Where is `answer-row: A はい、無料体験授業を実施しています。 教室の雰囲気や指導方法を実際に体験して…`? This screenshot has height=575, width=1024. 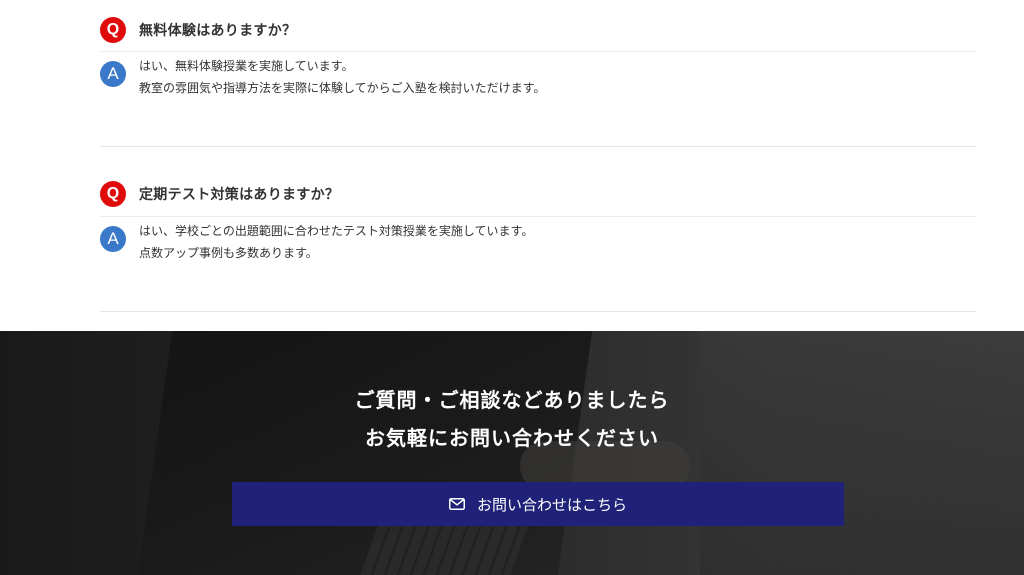 answer-row: A はい、無料体験授業を実施しています。 教室の雰囲気や指導方法を実際に体験して… is located at coordinates (322, 79).